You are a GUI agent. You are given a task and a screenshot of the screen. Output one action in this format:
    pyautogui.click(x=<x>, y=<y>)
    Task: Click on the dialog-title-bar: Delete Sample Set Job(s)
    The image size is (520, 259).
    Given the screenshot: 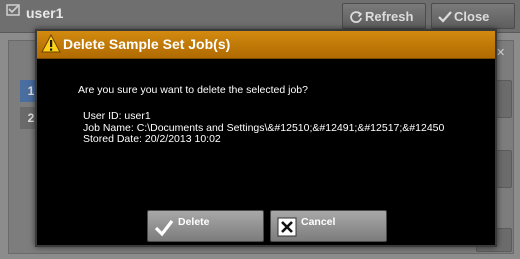 What is the action you would take?
    pyautogui.click(x=266, y=45)
    